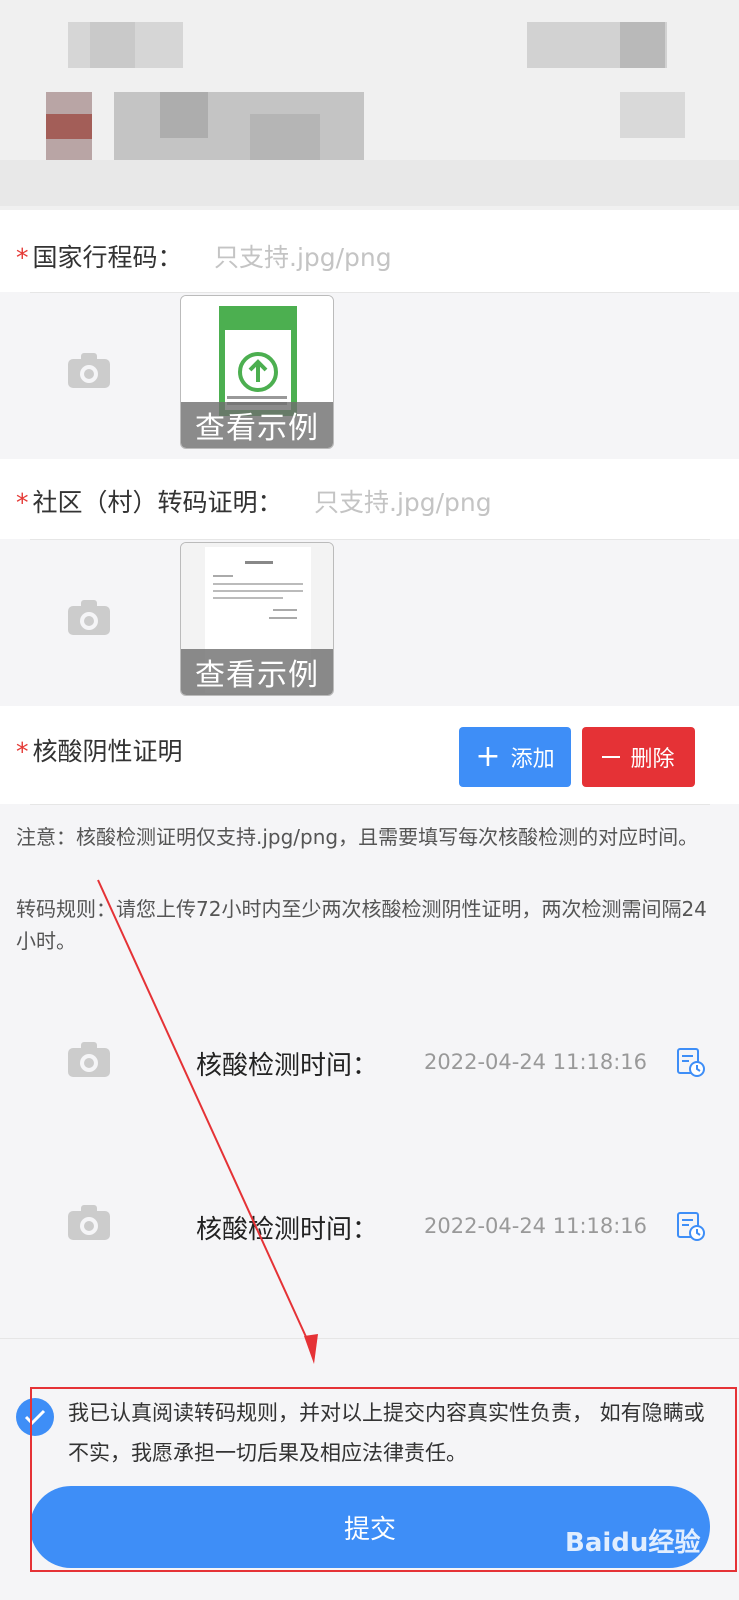 The height and width of the screenshot is (1600, 739). Describe the element at coordinates (633, 1543) in the screenshot. I see `watermark: Baidu经验` at that location.